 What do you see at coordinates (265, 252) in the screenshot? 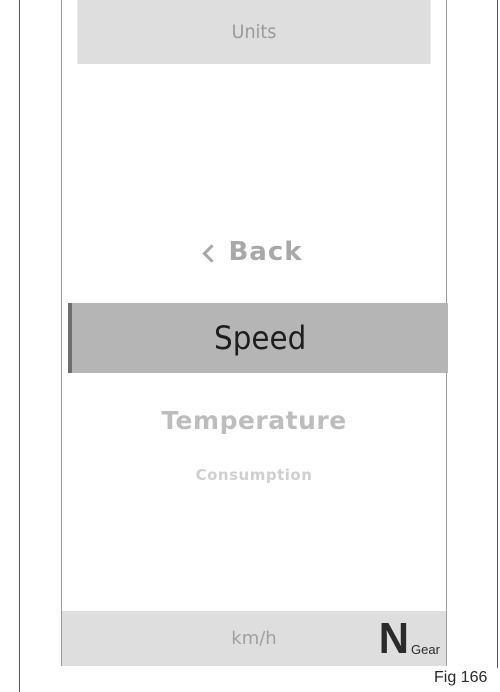
I see `back-label: Back` at bounding box center [265, 252].